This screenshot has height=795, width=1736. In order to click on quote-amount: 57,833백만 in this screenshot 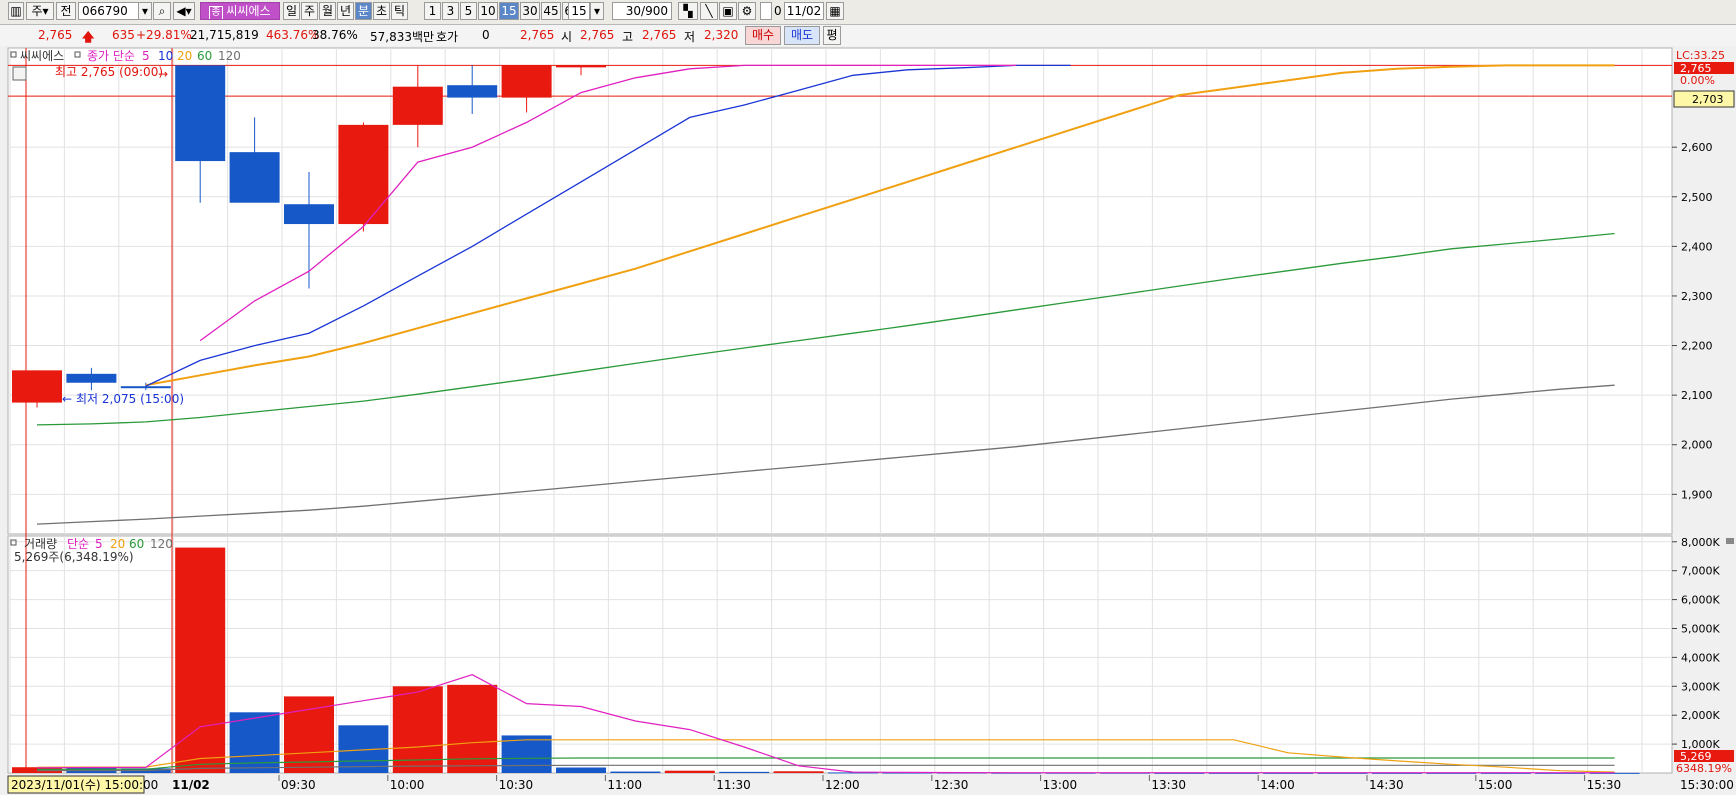, I will do `click(402, 37)`.